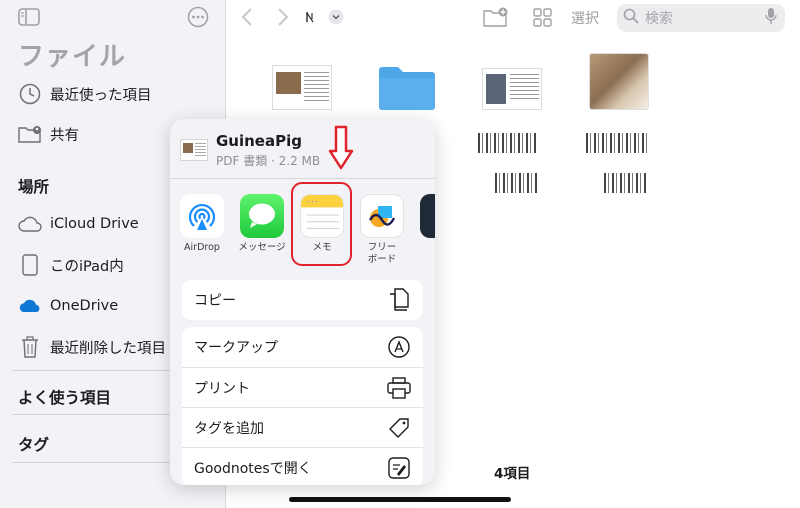 Image resolution: width=800 pixels, height=508 pixels. I want to click on share-app-messages: メッセージ, so click(262, 224).